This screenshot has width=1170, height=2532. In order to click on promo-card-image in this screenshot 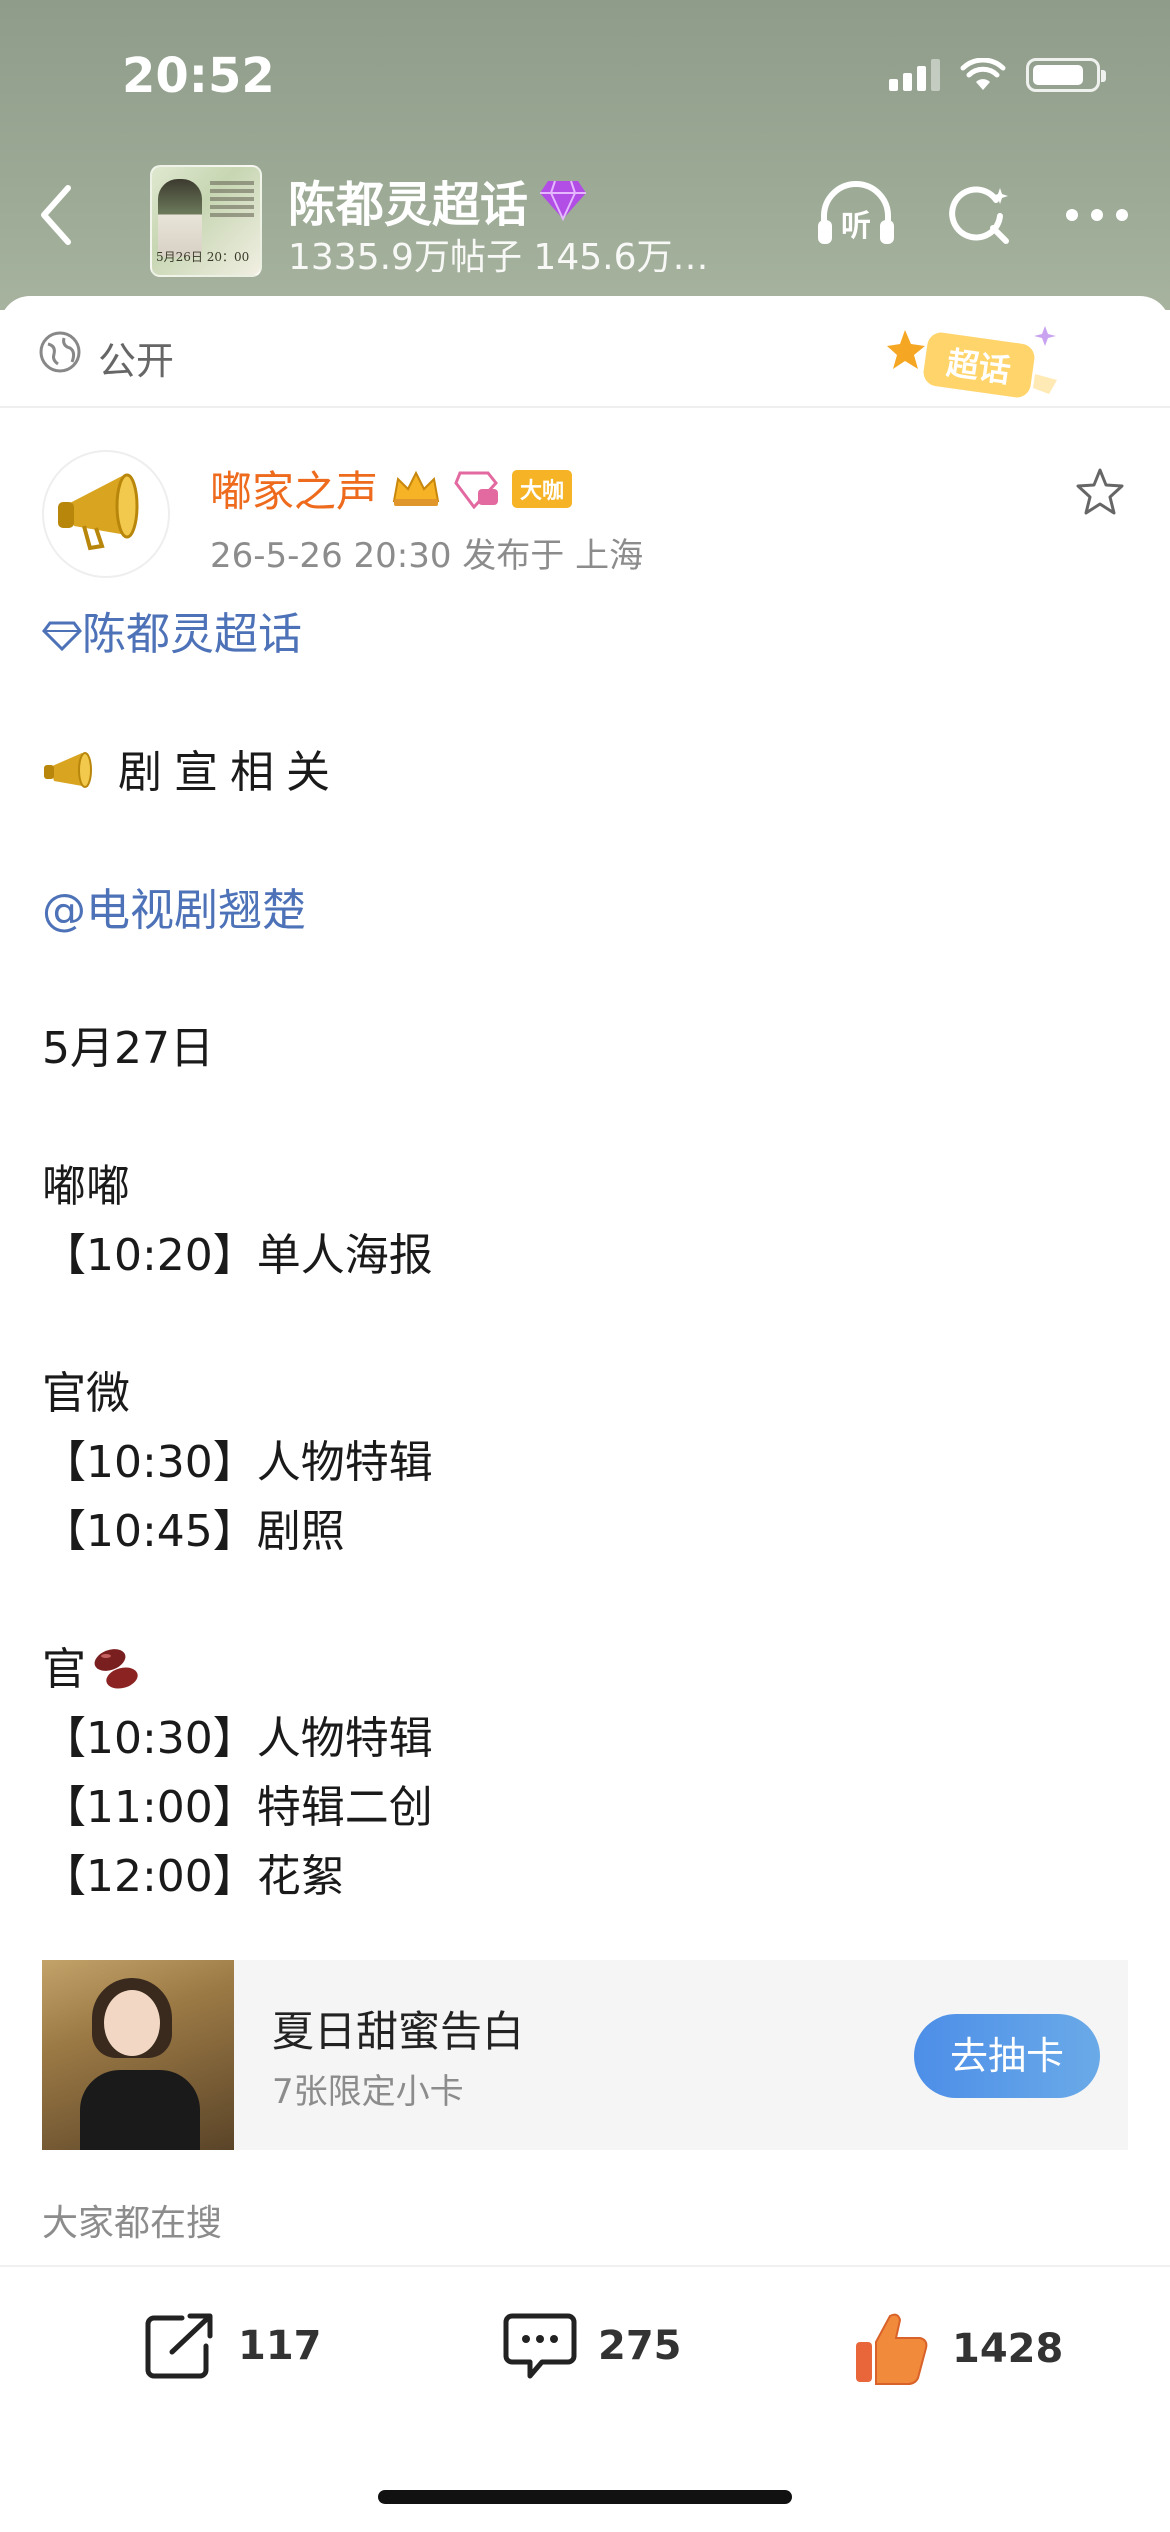, I will do `click(138, 2055)`.